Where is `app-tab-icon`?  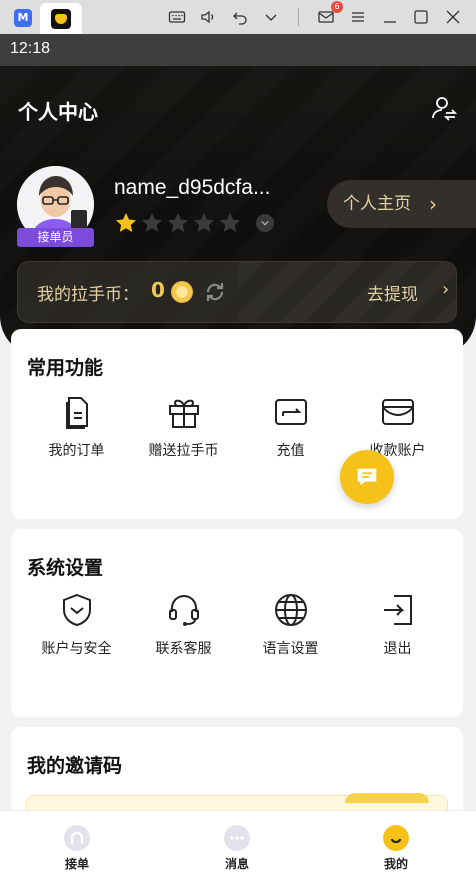
app-tab-icon is located at coordinates (61, 19).